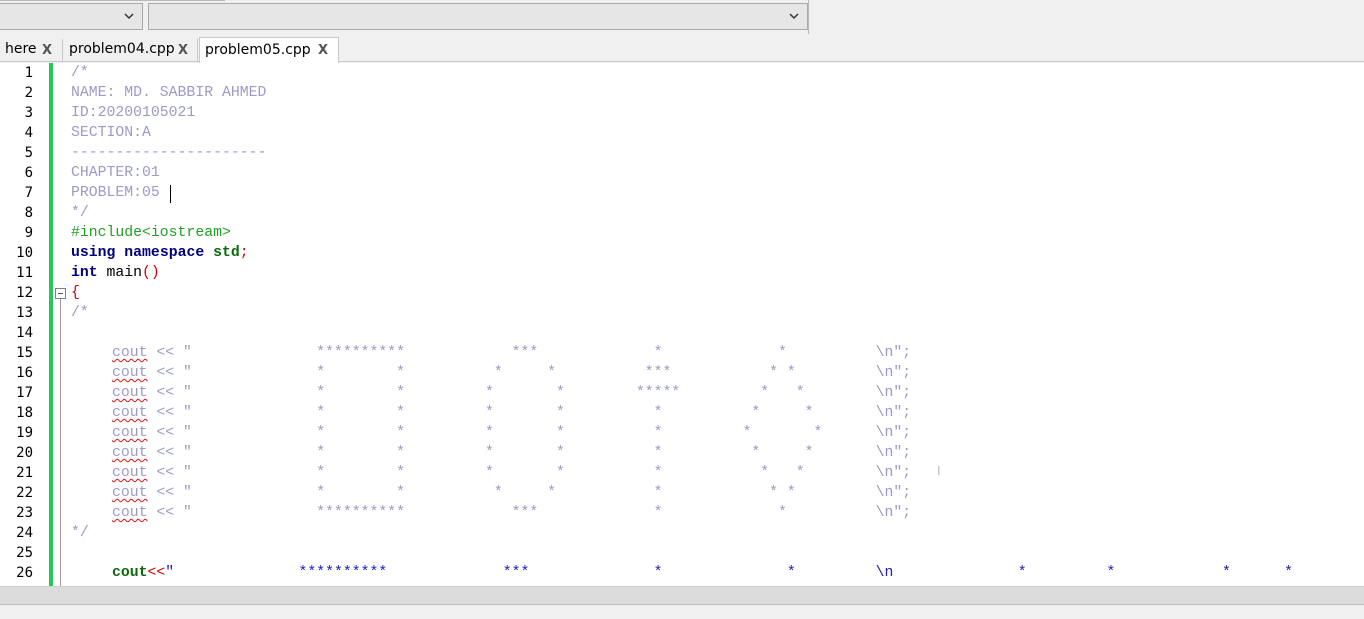  Describe the element at coordinates (729, 573) in the screenshot. I see `string-literal: " ********** *** * * \n * * * *` at that location.